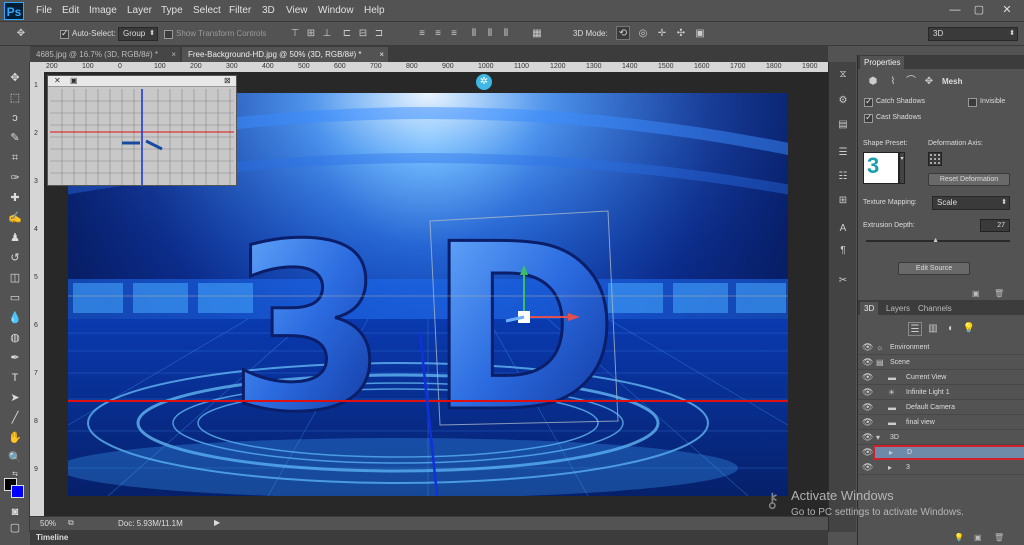 The height and width of the screenshot is (545, 1024). I want to click on menu-edit: Edit, so click(70, 10).